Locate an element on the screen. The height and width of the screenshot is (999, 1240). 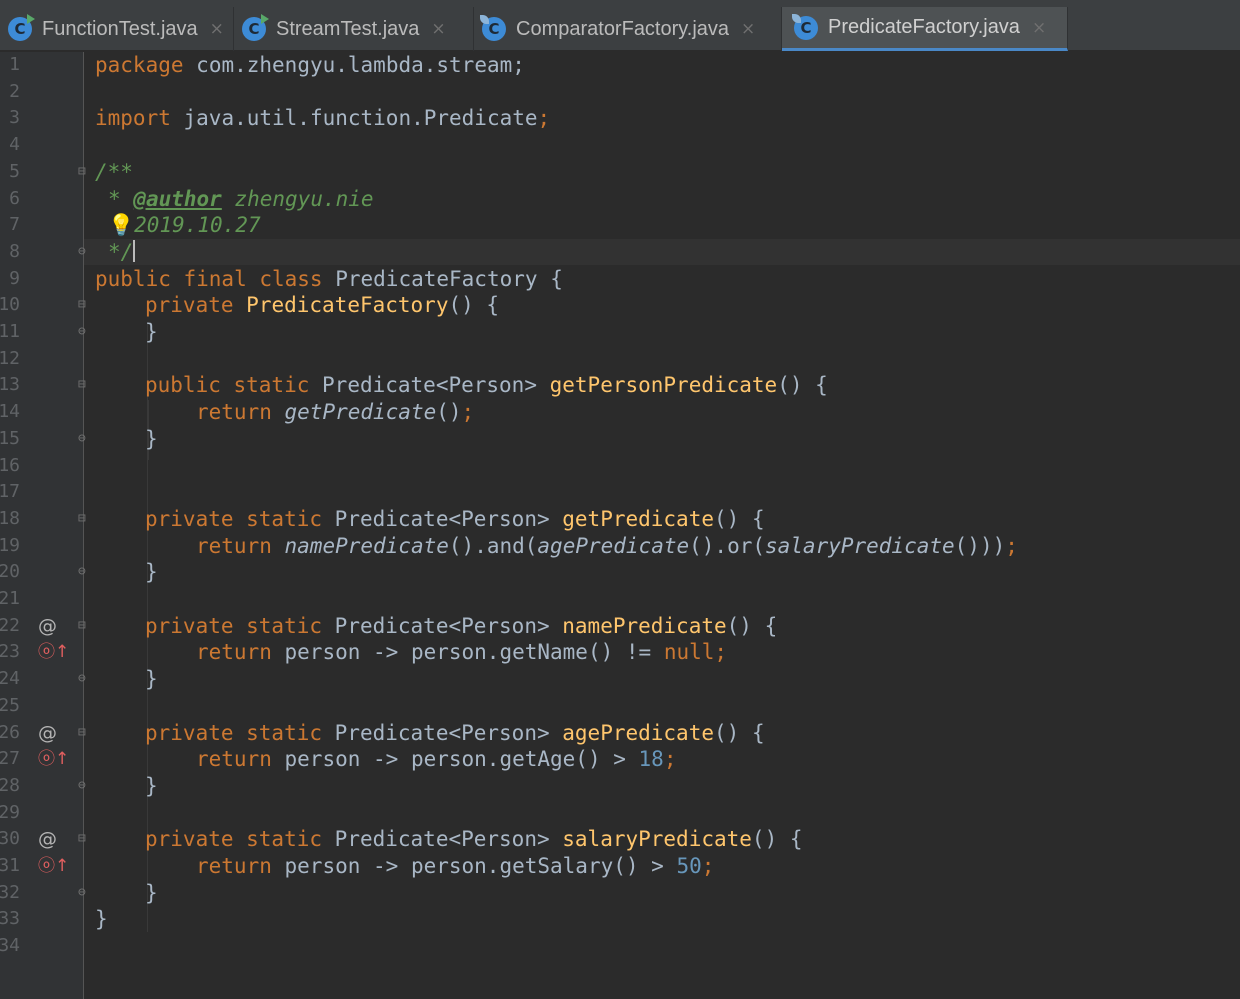
line-number: 6 is located at coordinates (14, 198).